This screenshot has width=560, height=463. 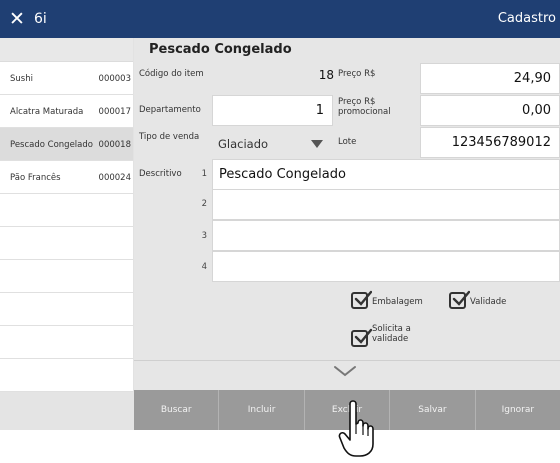 I want to click on list-item: Alcatra Maturada 000017, so click(x=66, y=111).